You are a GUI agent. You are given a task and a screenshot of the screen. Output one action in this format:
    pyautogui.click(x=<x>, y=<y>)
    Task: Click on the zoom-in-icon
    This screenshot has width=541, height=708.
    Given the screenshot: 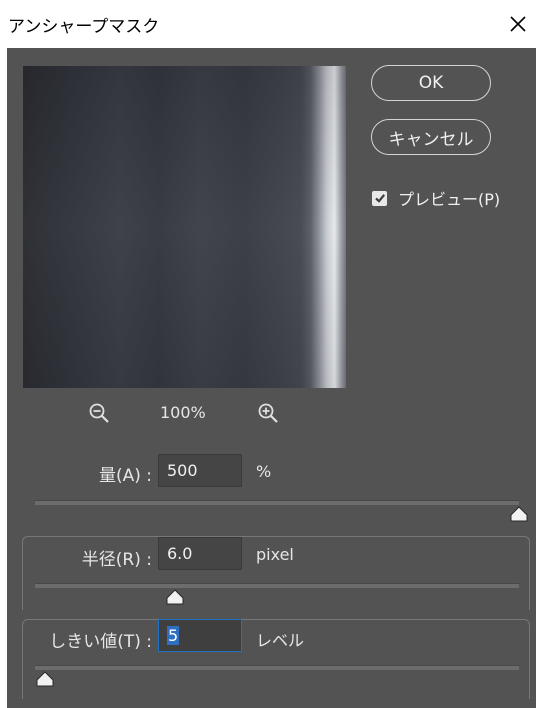 What is the action you would take?
    pyautogui.click(x=268, y=413)
    